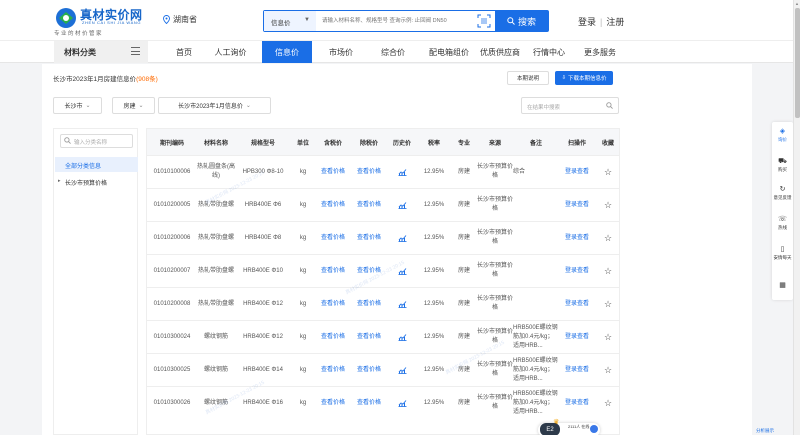 This screenshot has height=435, width=800. I want to click on login-link: 登录, so click(587, 21).